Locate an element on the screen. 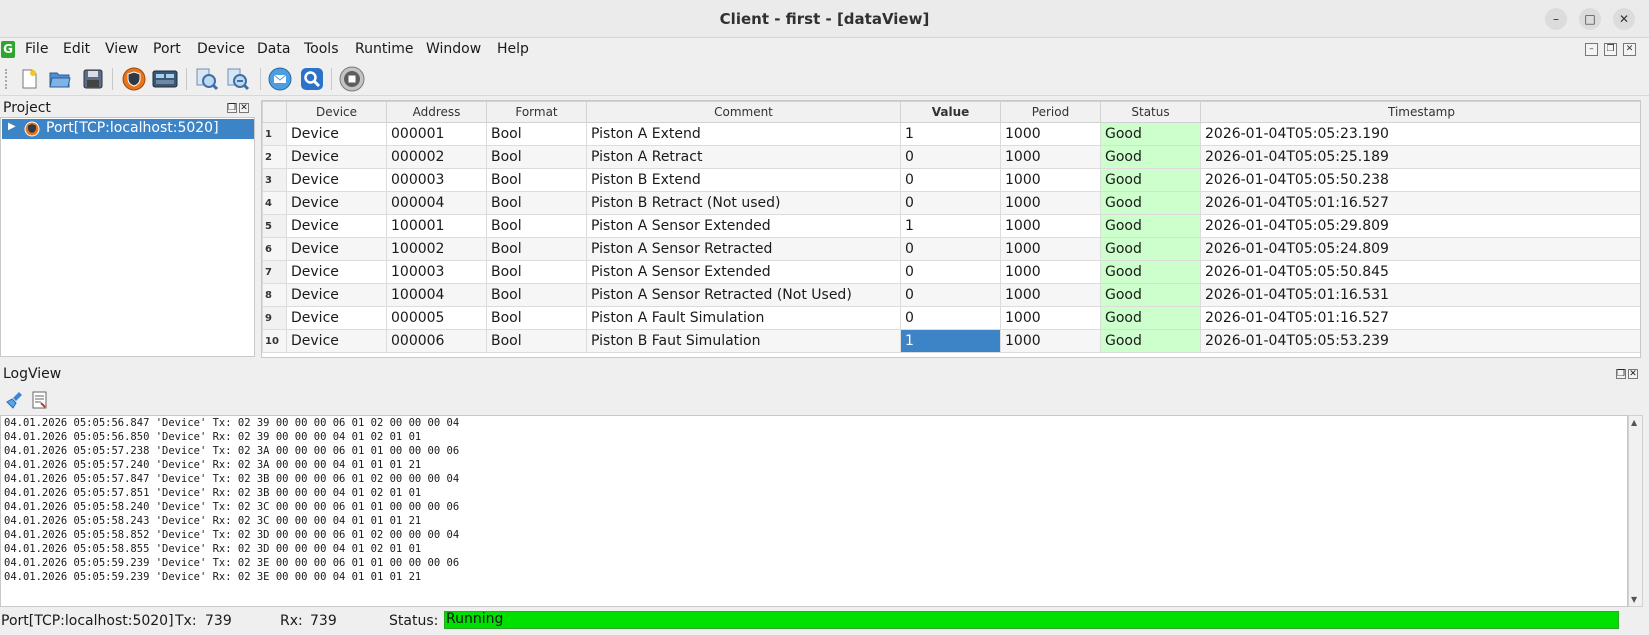  tree-expand-arrow-icon: ▶ is located at coordinates (12, 126).